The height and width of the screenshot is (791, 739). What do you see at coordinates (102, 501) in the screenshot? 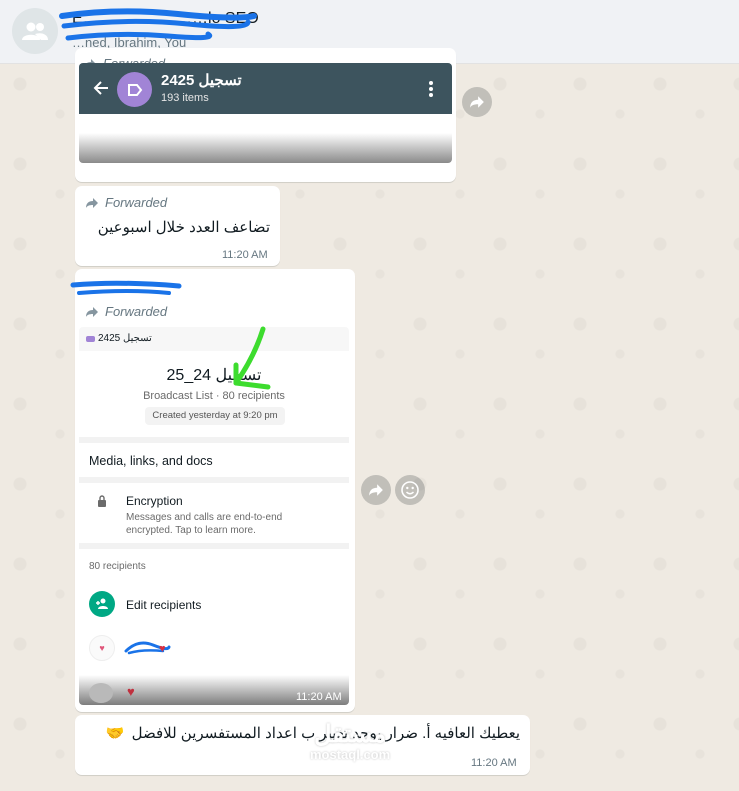
I see `lock-icon` at bounding box center [102, 501].